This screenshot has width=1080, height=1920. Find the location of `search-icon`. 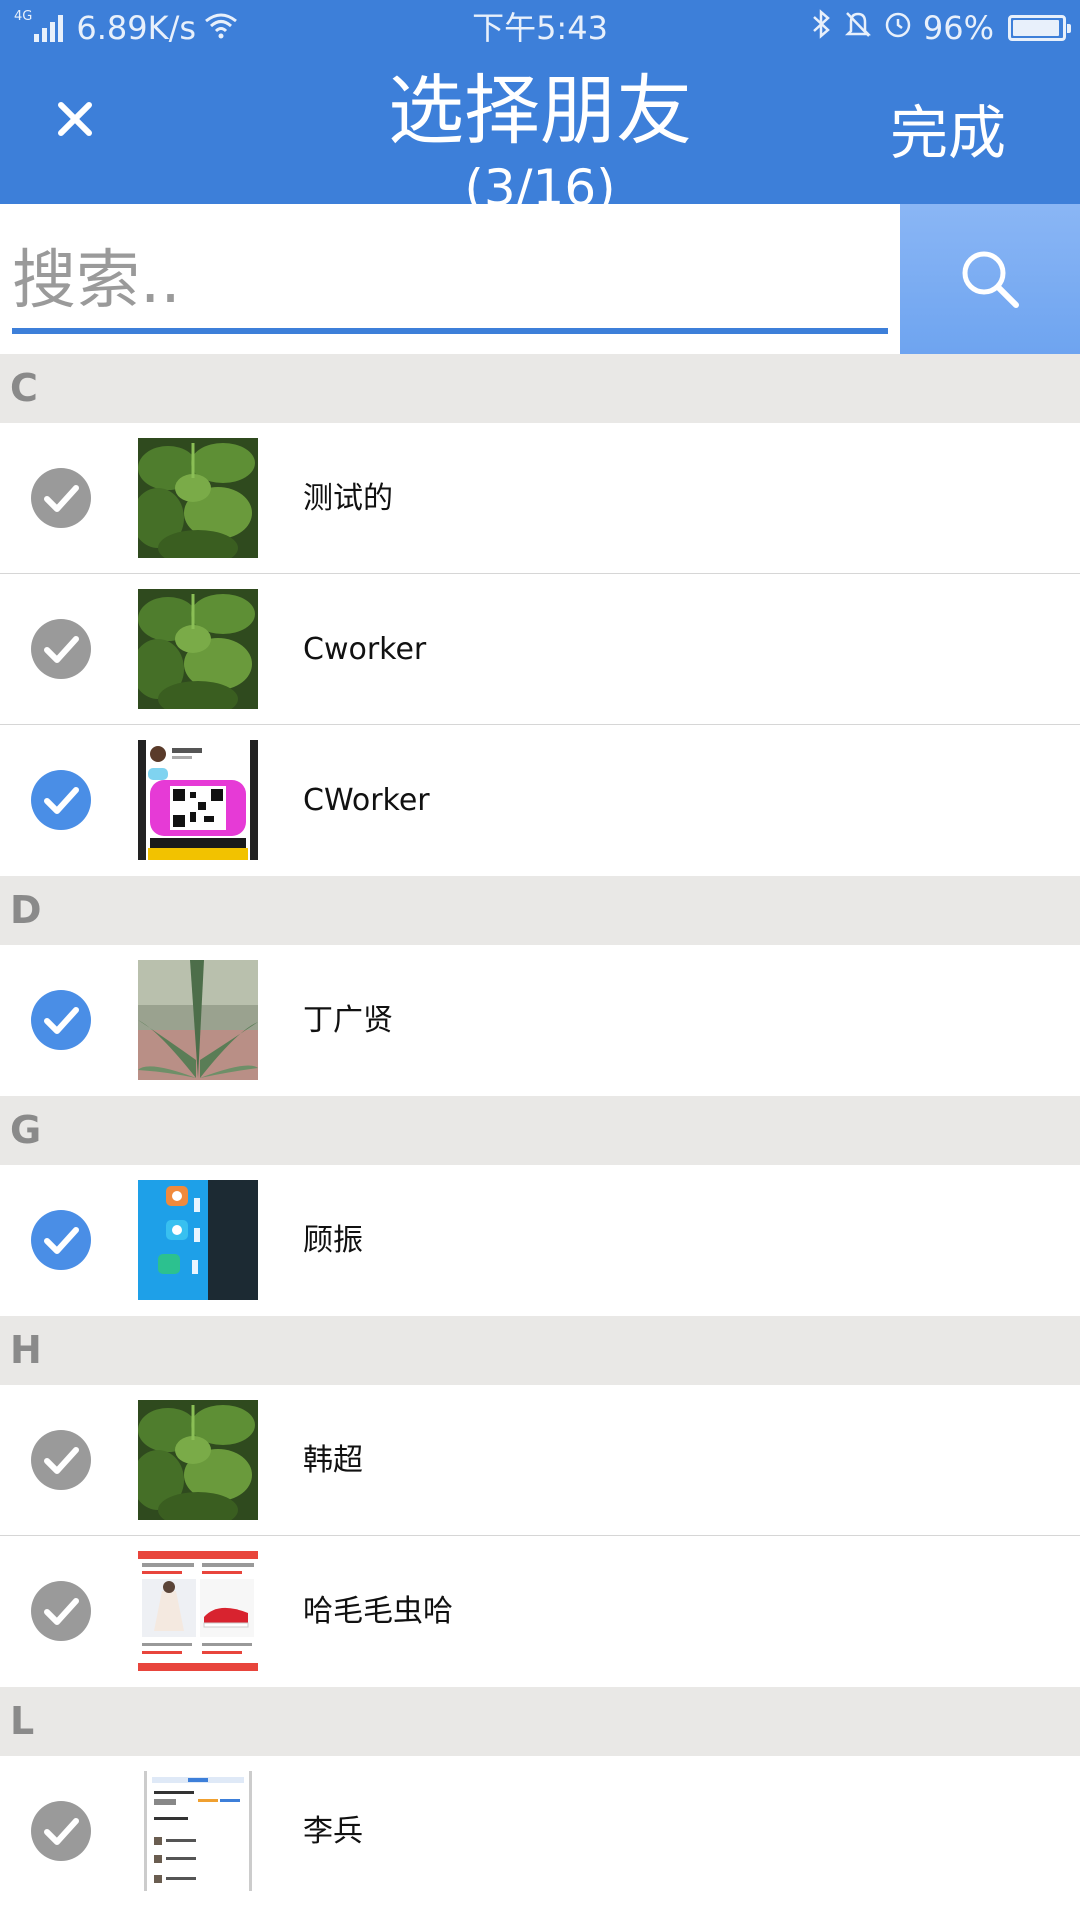

search-icon is located at coordinates (990, 279).